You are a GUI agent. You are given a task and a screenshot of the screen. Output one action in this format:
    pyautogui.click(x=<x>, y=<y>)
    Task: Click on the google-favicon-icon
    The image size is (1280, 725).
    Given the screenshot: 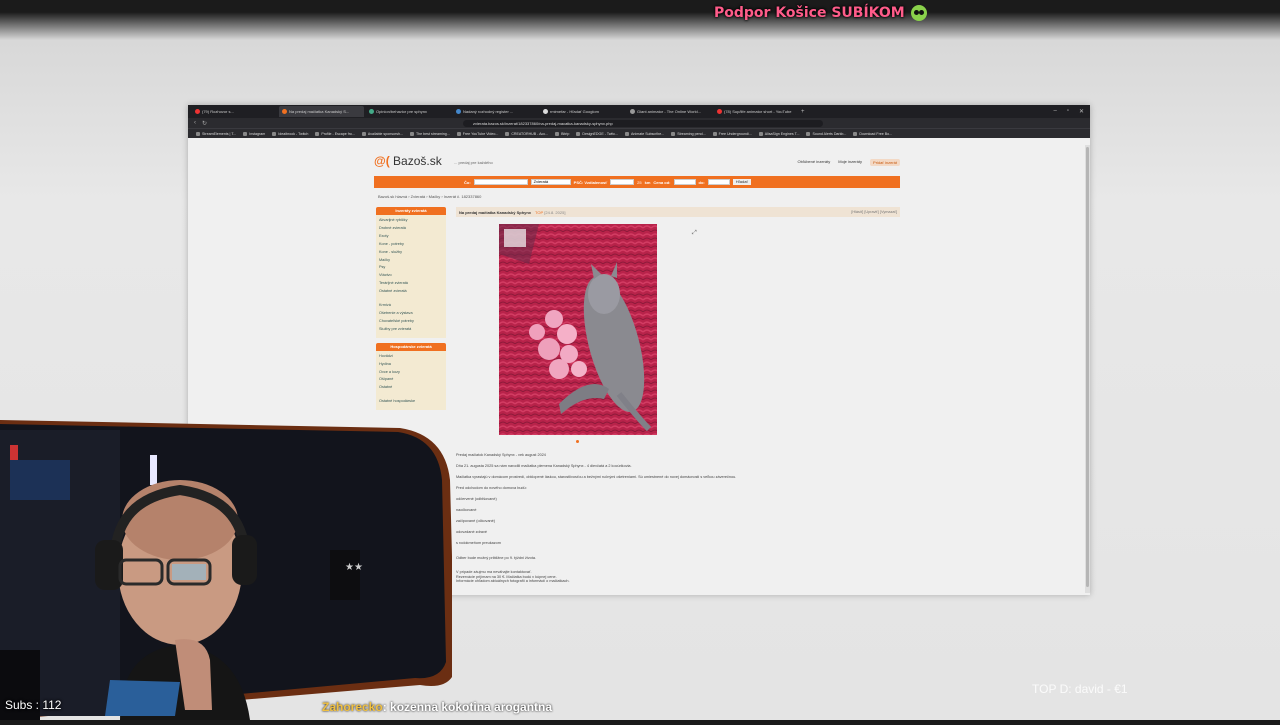 What is the action you would take?
    pyautogui.click(x=545, y=111)
    